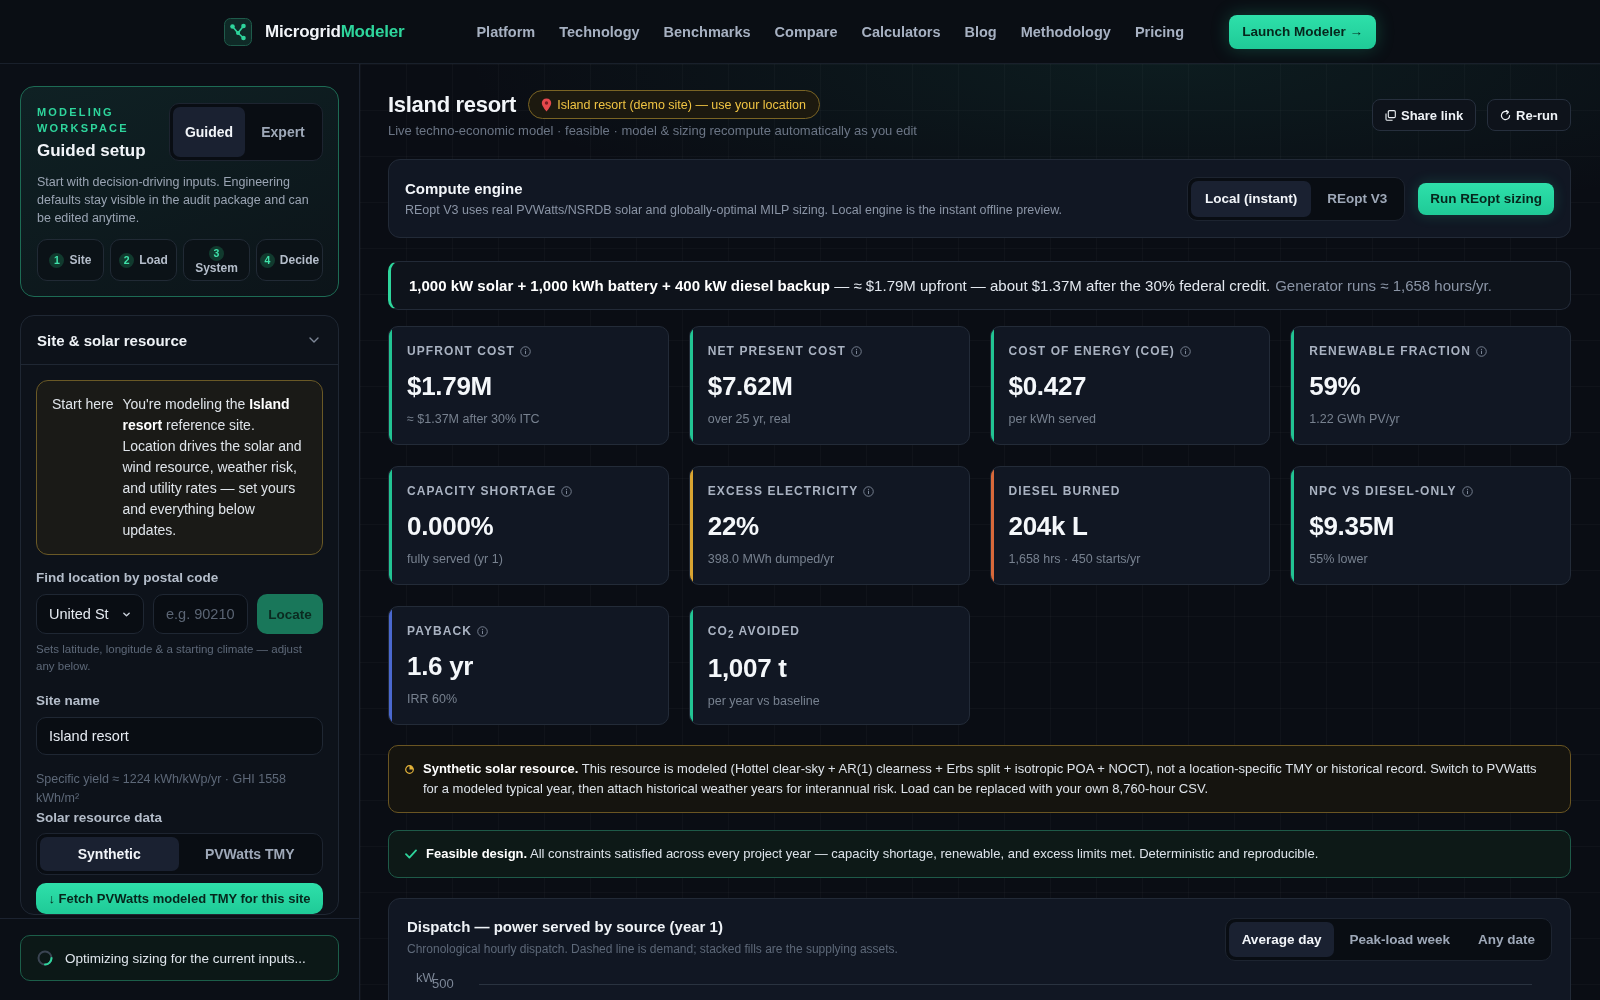 The width and height of the screenshot is (1600, 1000). I want to click on panel-description: Start with decision-driving inputs. Engineering defaults stay visible in the audit package and can be edited anytime., so click(173, 200).